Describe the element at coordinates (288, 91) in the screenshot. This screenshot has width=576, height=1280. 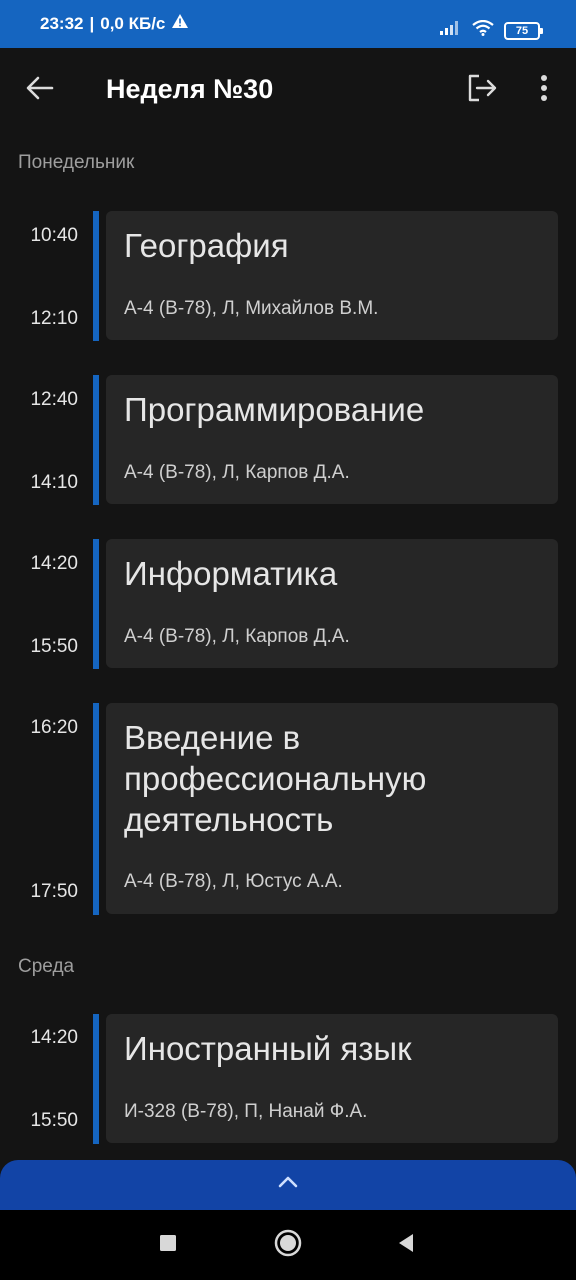
I see `app-bar: Неделя №30` at that location.